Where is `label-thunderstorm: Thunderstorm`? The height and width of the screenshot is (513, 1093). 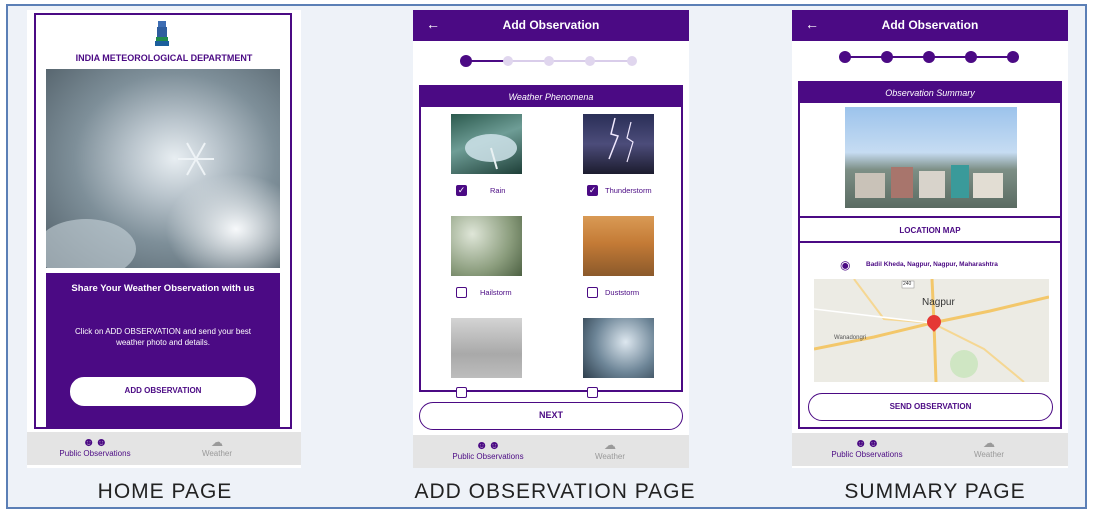 label-thunderstorm: Thunderstorm is located at coordinates (628, 190).